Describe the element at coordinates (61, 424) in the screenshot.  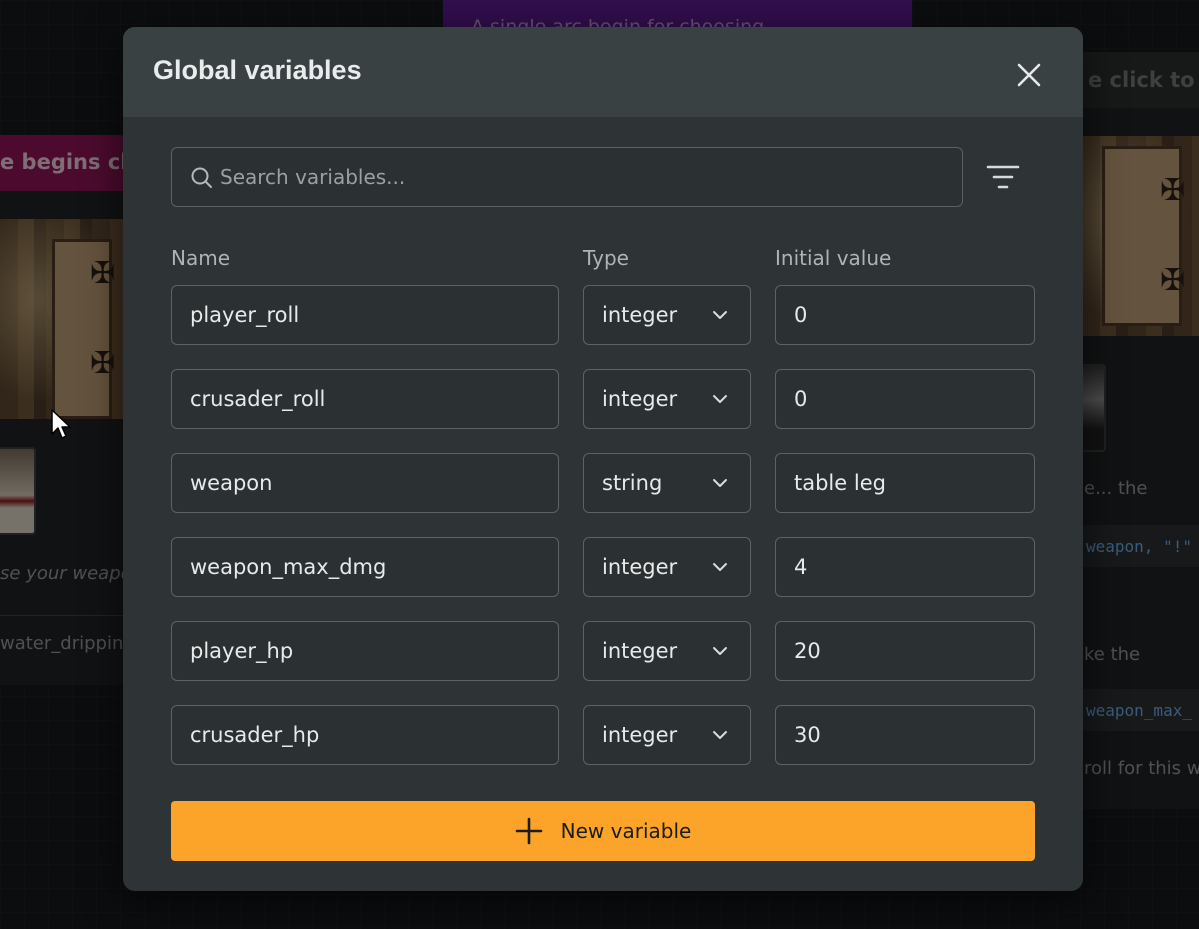
I see `mouse-cursor-icon` at that location.